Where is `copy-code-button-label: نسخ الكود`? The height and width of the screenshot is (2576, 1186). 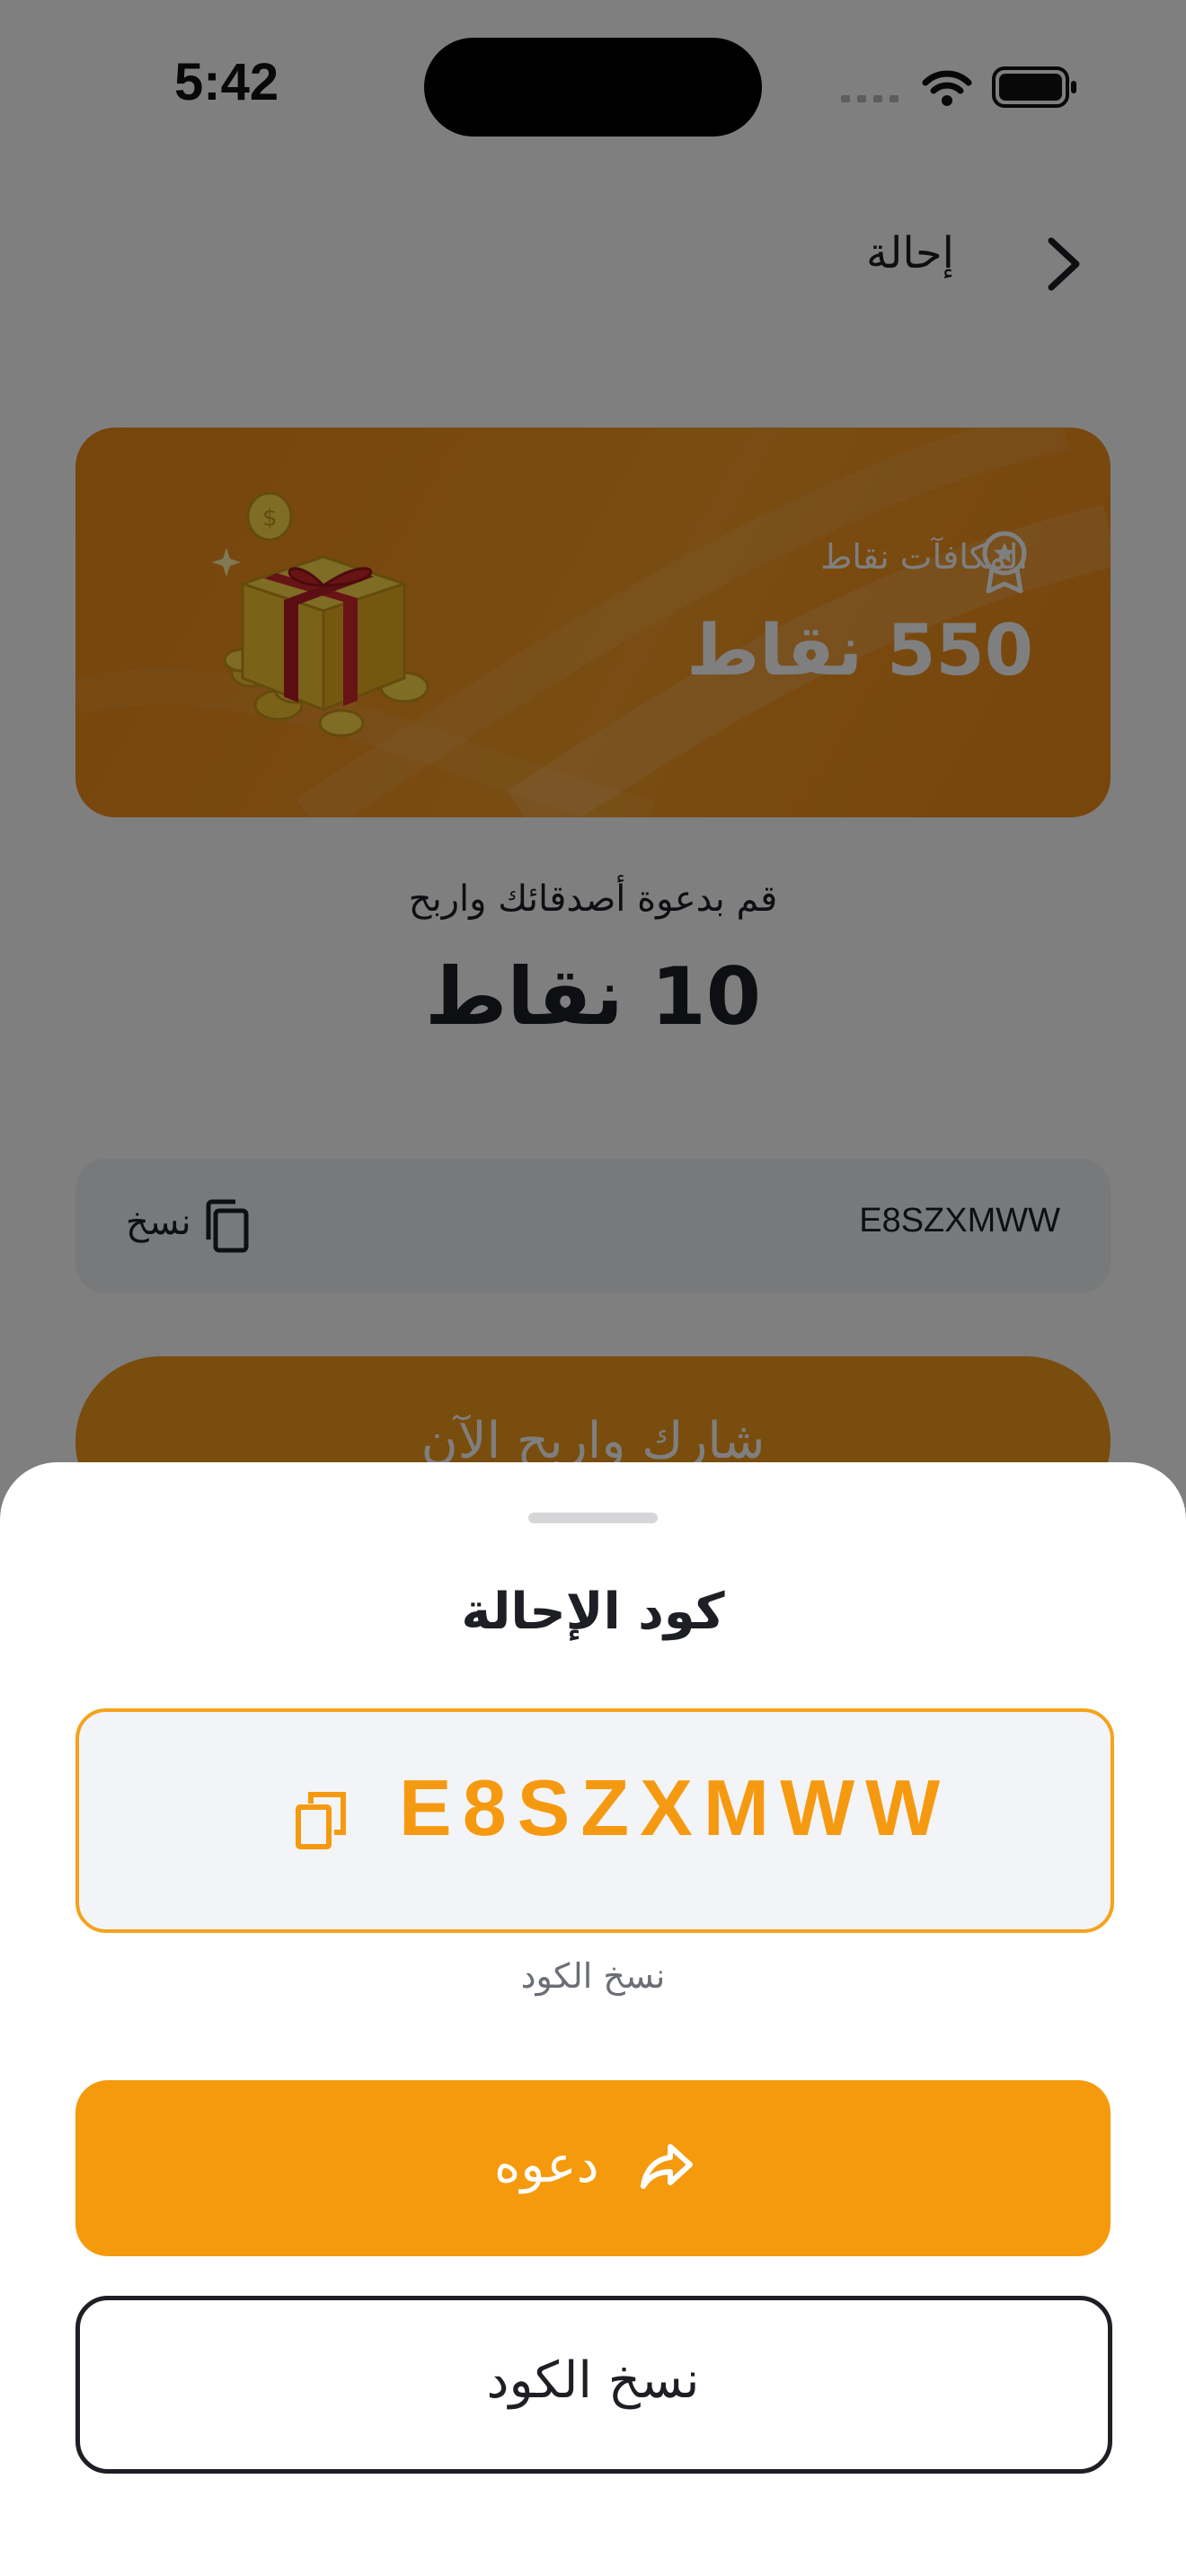
copy-code-button-label: نسخ الكود is located at coordinates (593, 2380).